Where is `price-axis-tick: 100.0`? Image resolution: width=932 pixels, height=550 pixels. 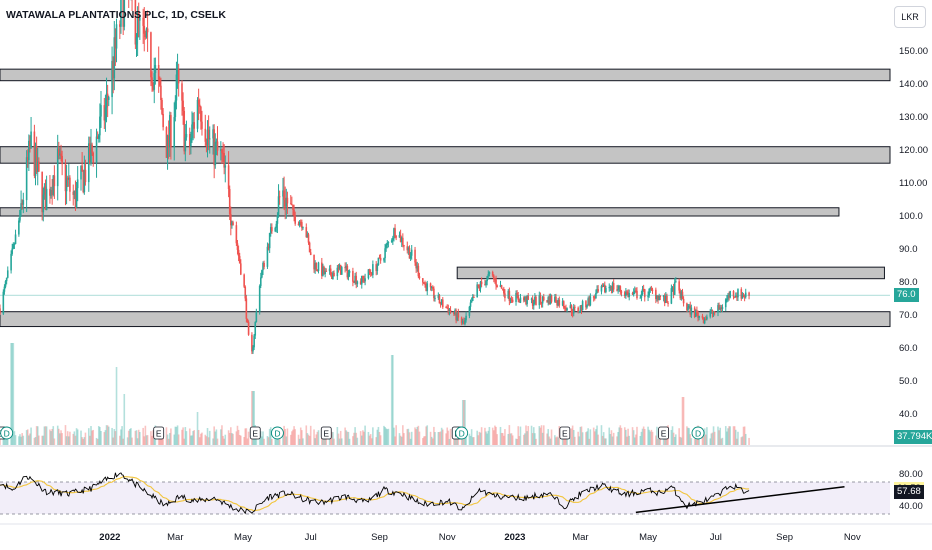
price-axis-tick: 100.0 is located at coordinates (911, 216).